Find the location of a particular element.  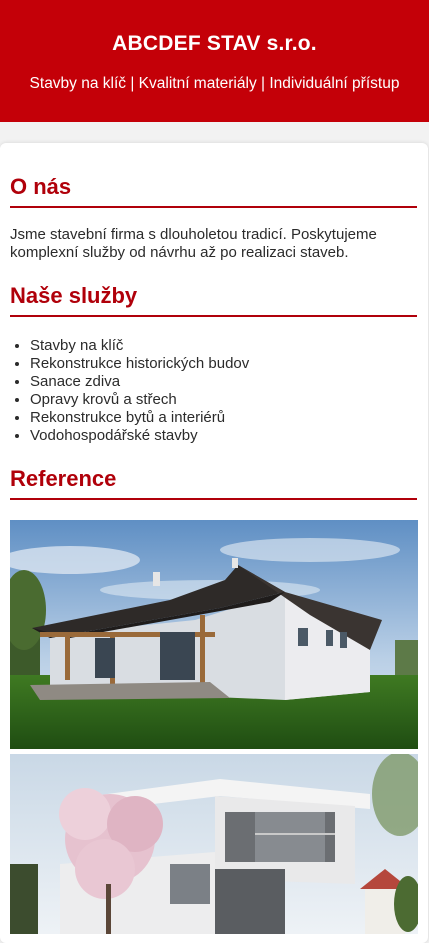

service-item: Rekonstrukce historických budov is located at coordinates (223, 364).